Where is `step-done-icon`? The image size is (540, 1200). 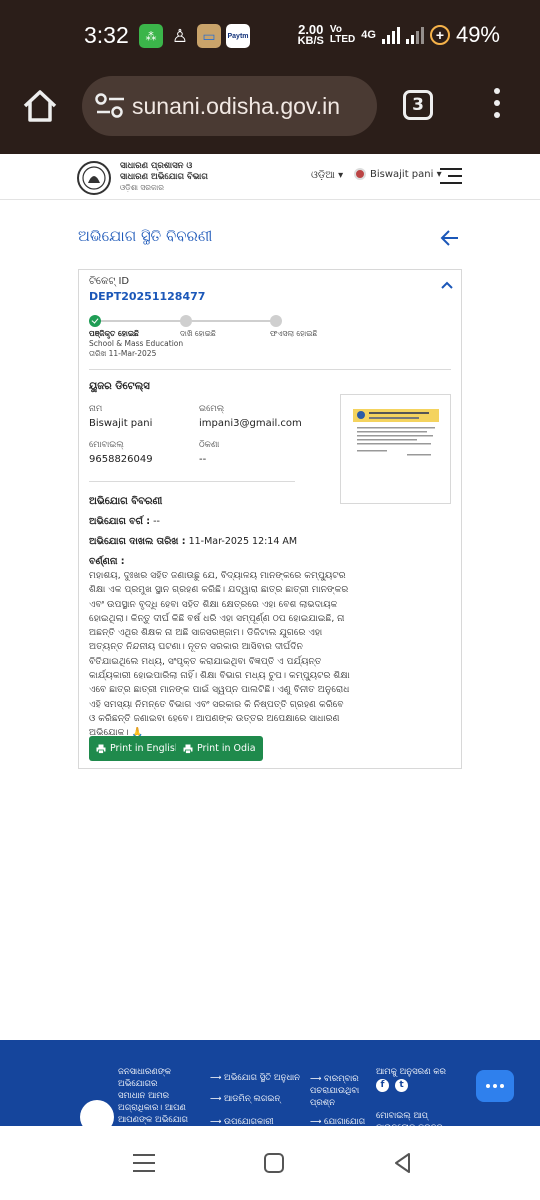
step-done-icon is located at coordinates (95, 321).